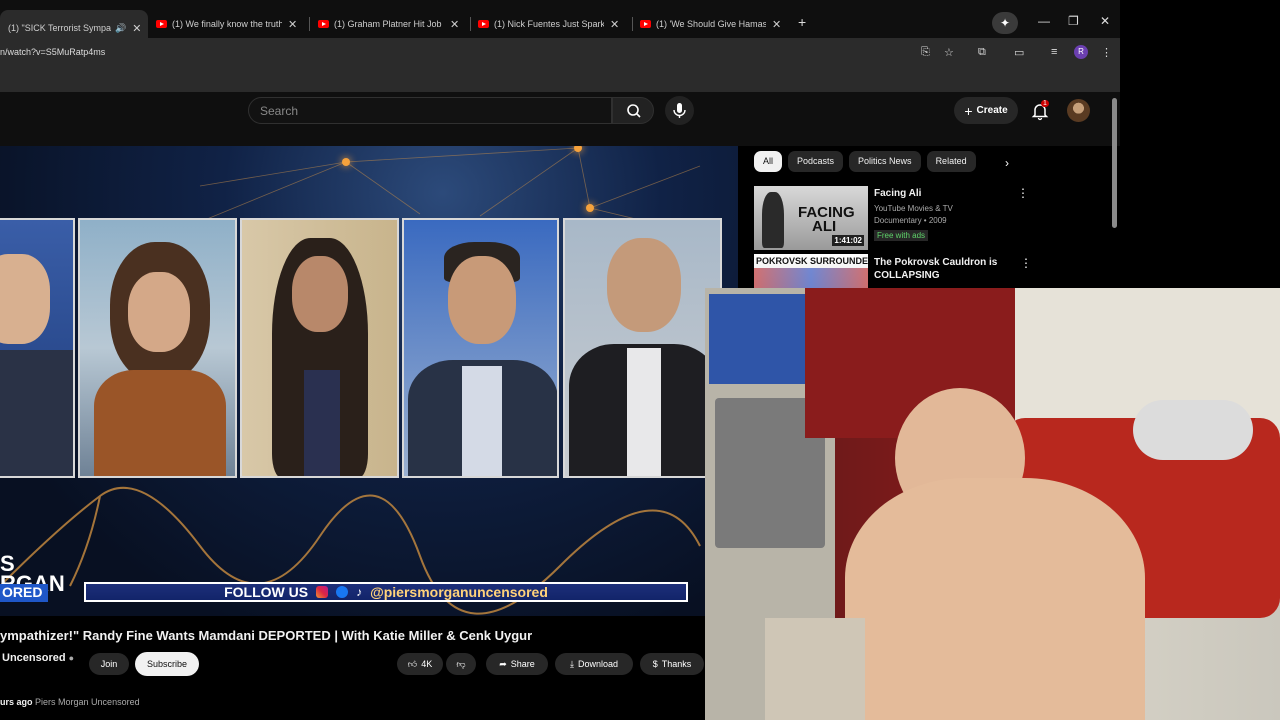  What do you see at coordinates (811, 278) in the screenshot?
I see `thumb-image` at bounding box center [811, 278].